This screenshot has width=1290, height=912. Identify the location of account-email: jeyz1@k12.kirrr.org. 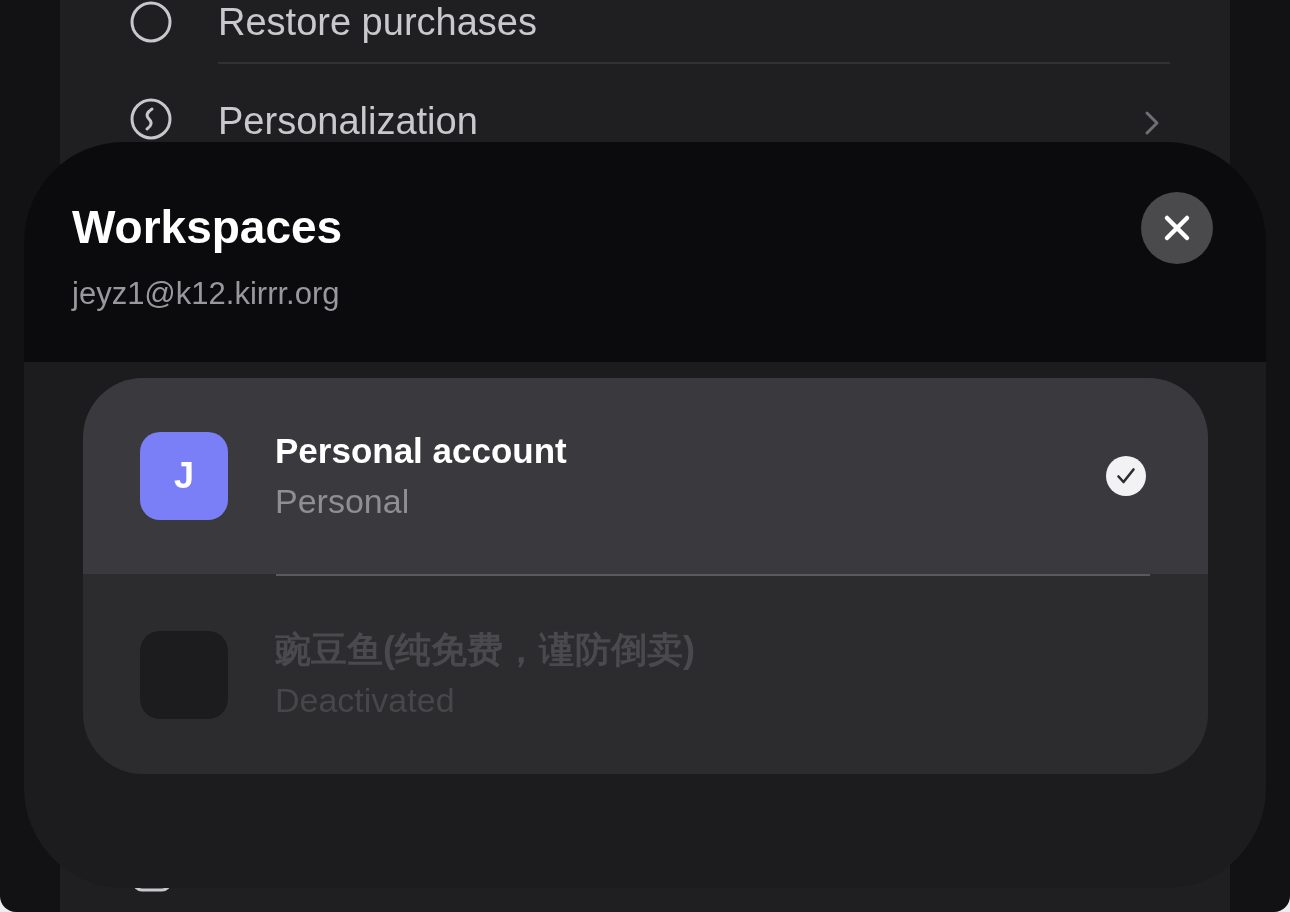
(206, 293).